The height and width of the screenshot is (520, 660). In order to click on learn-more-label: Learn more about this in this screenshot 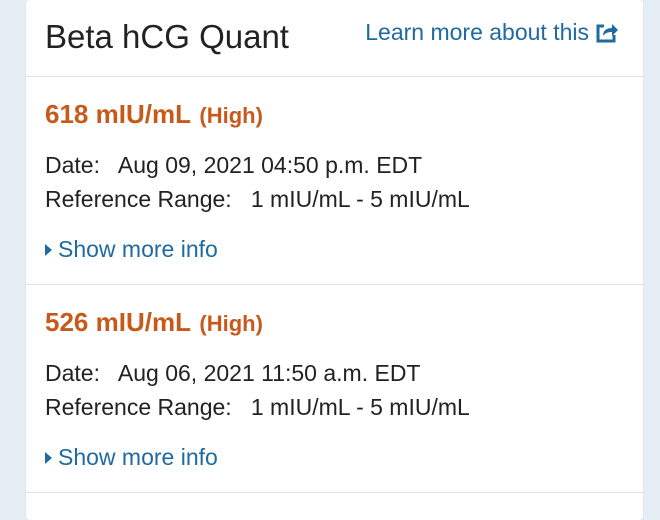, I will do `click(477, 32)`.